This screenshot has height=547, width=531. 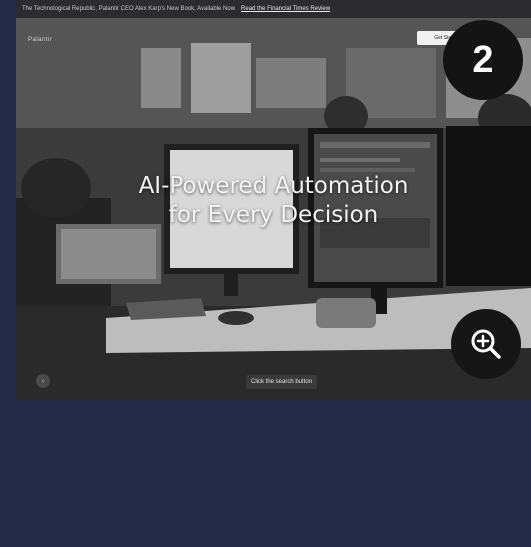 What do you see at coordinates (285, 9) in the screenshot?
I see `announcement-link: Read the Financial Times Review` at bounding box center [285, 9].